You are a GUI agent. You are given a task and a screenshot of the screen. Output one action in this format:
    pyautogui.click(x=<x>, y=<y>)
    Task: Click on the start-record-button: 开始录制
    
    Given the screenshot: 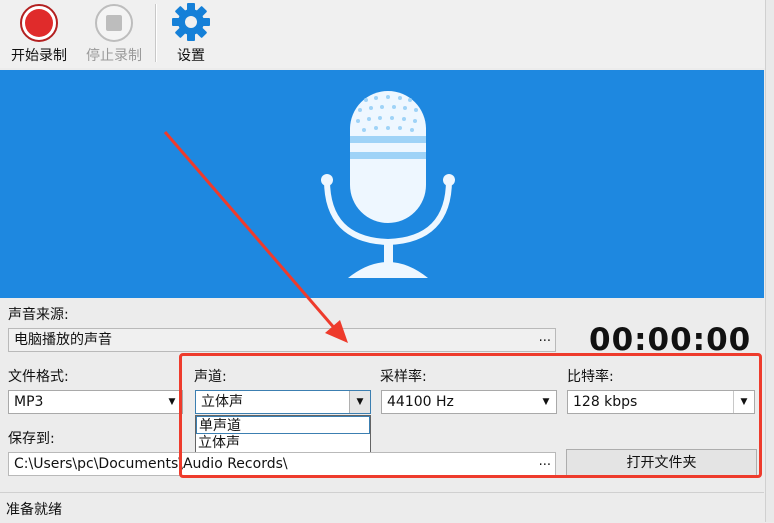 What is the action you would take?
    pyautogui.click(x=39, y=34)
    